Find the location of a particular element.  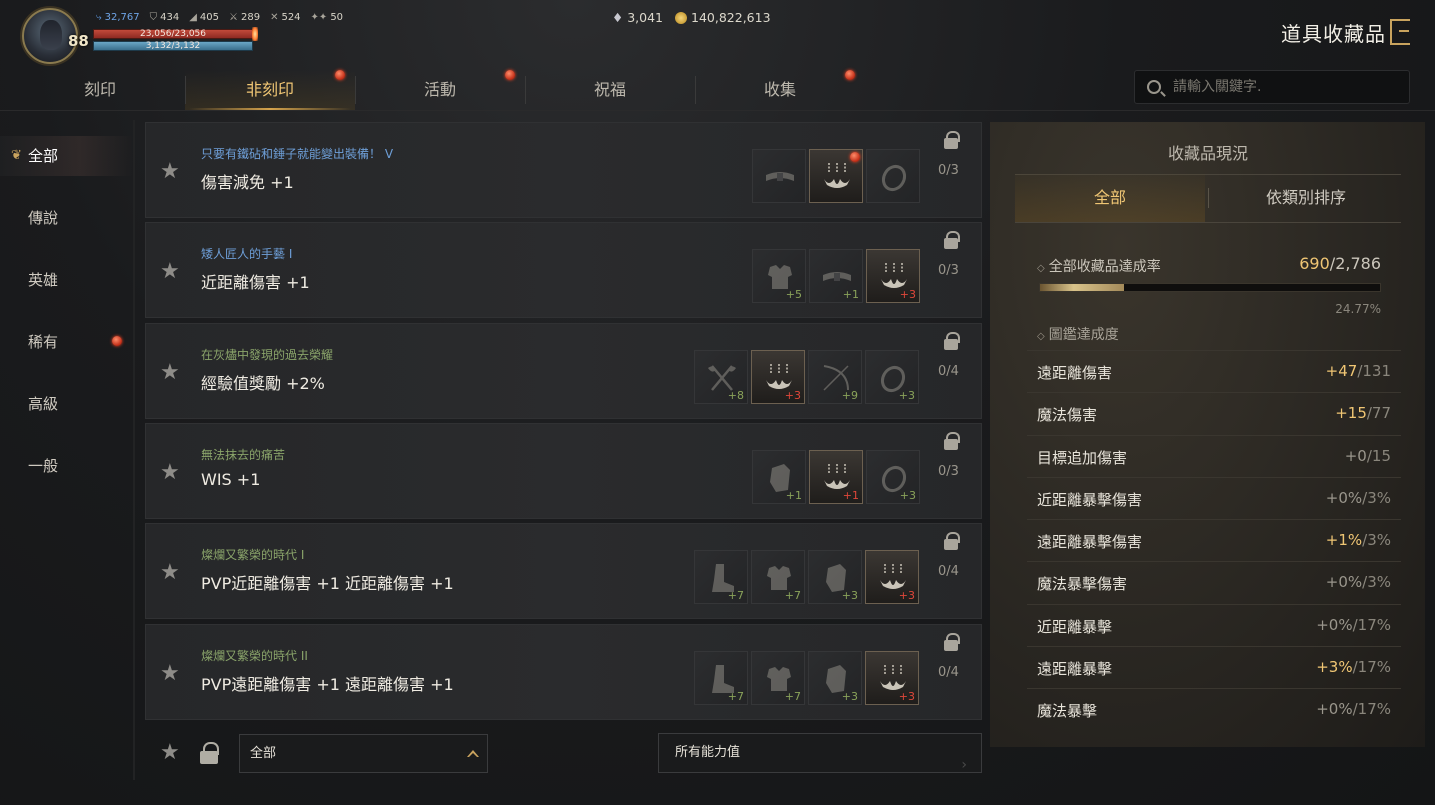

tab-separator is located at coordinates (695, 90).